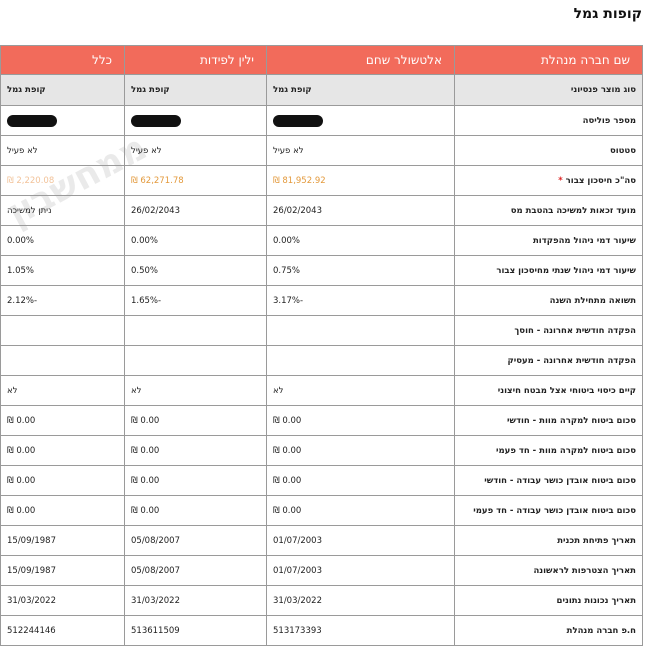 The image size is (650, 646). What do you see at coordinates (548, 210) in the screenshot?
I see `row-label: מועד זכאות למשיכה בהטבת מס` at bounding box center [548, 210].